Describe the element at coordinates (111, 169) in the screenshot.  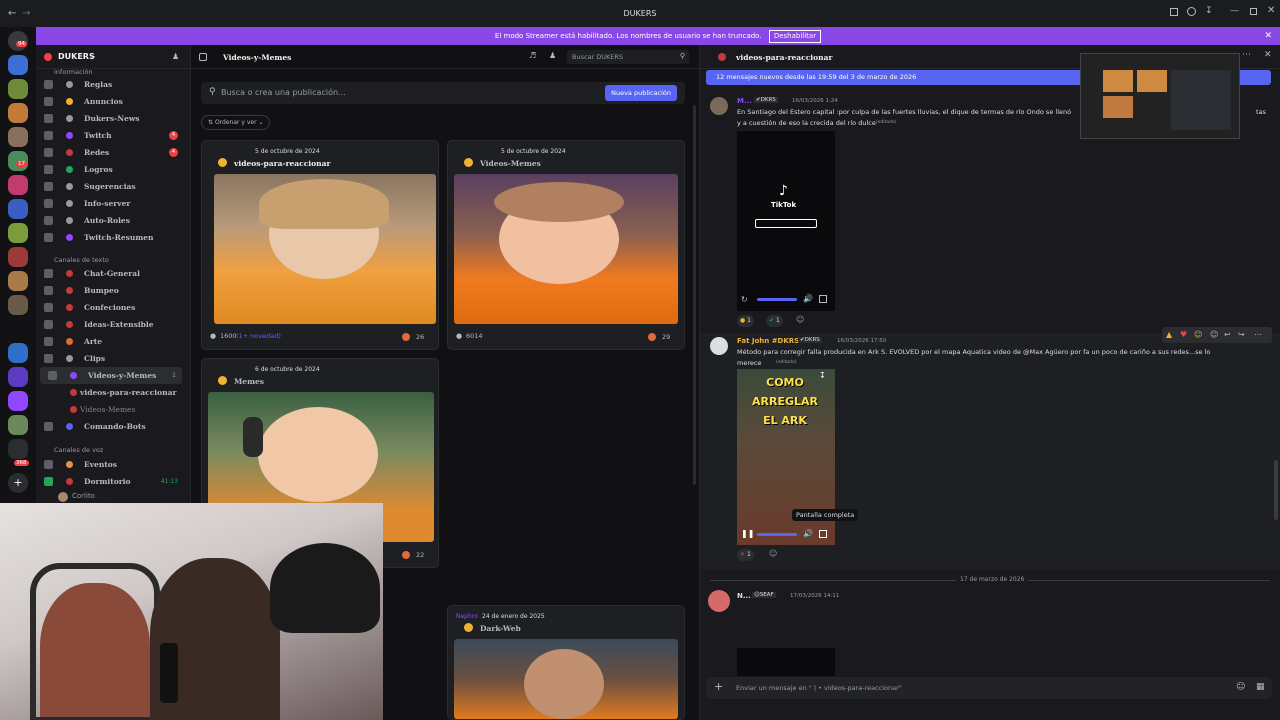
I see `sidebar-item: Logros` at that location.